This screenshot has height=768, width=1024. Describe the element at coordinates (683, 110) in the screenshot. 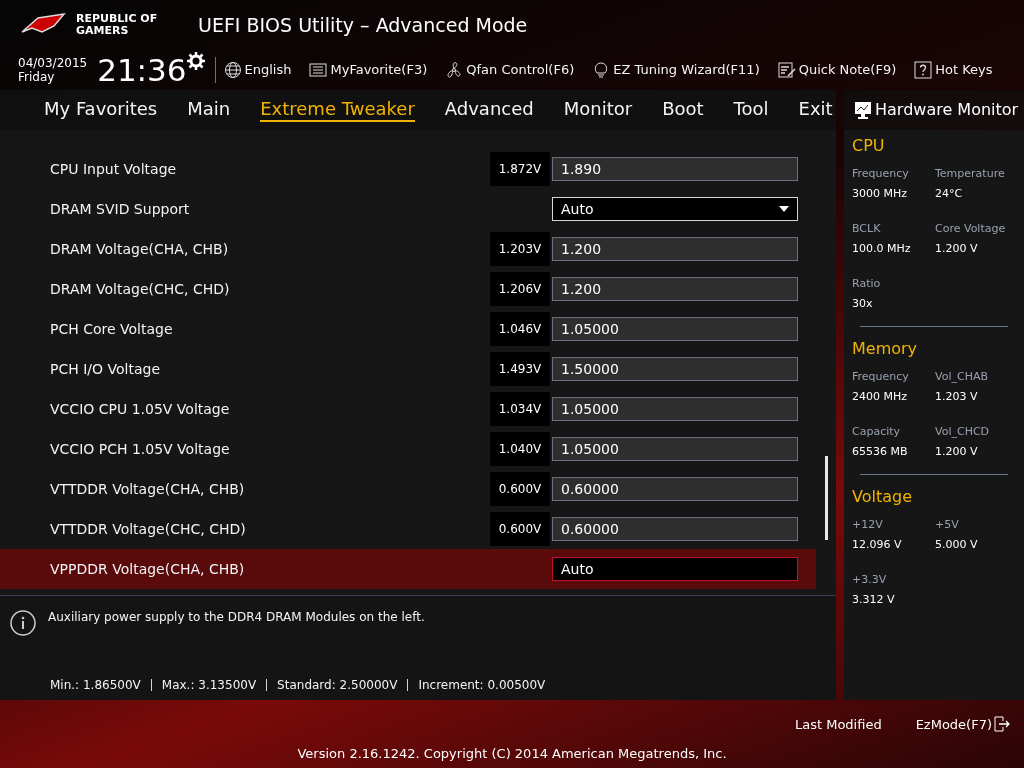

I see `menu-tab: Boot` at that location.